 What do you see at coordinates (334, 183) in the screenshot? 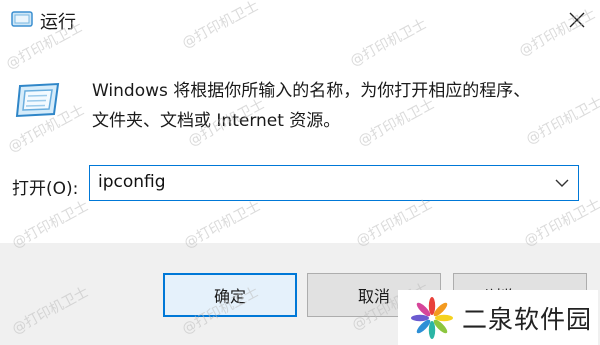
I see `open-combobox: ipconfig` at bounding box center [334, 183].